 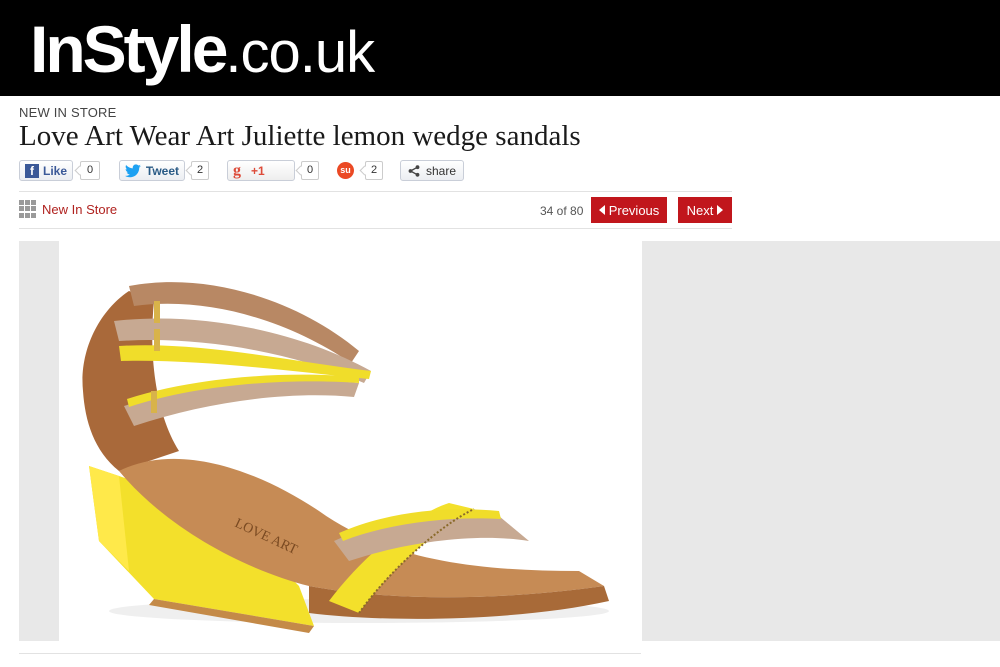 What do you see at coordinates (375, 191) in the screenshot?
I see `divider-top` at bounding box center [375, 191].